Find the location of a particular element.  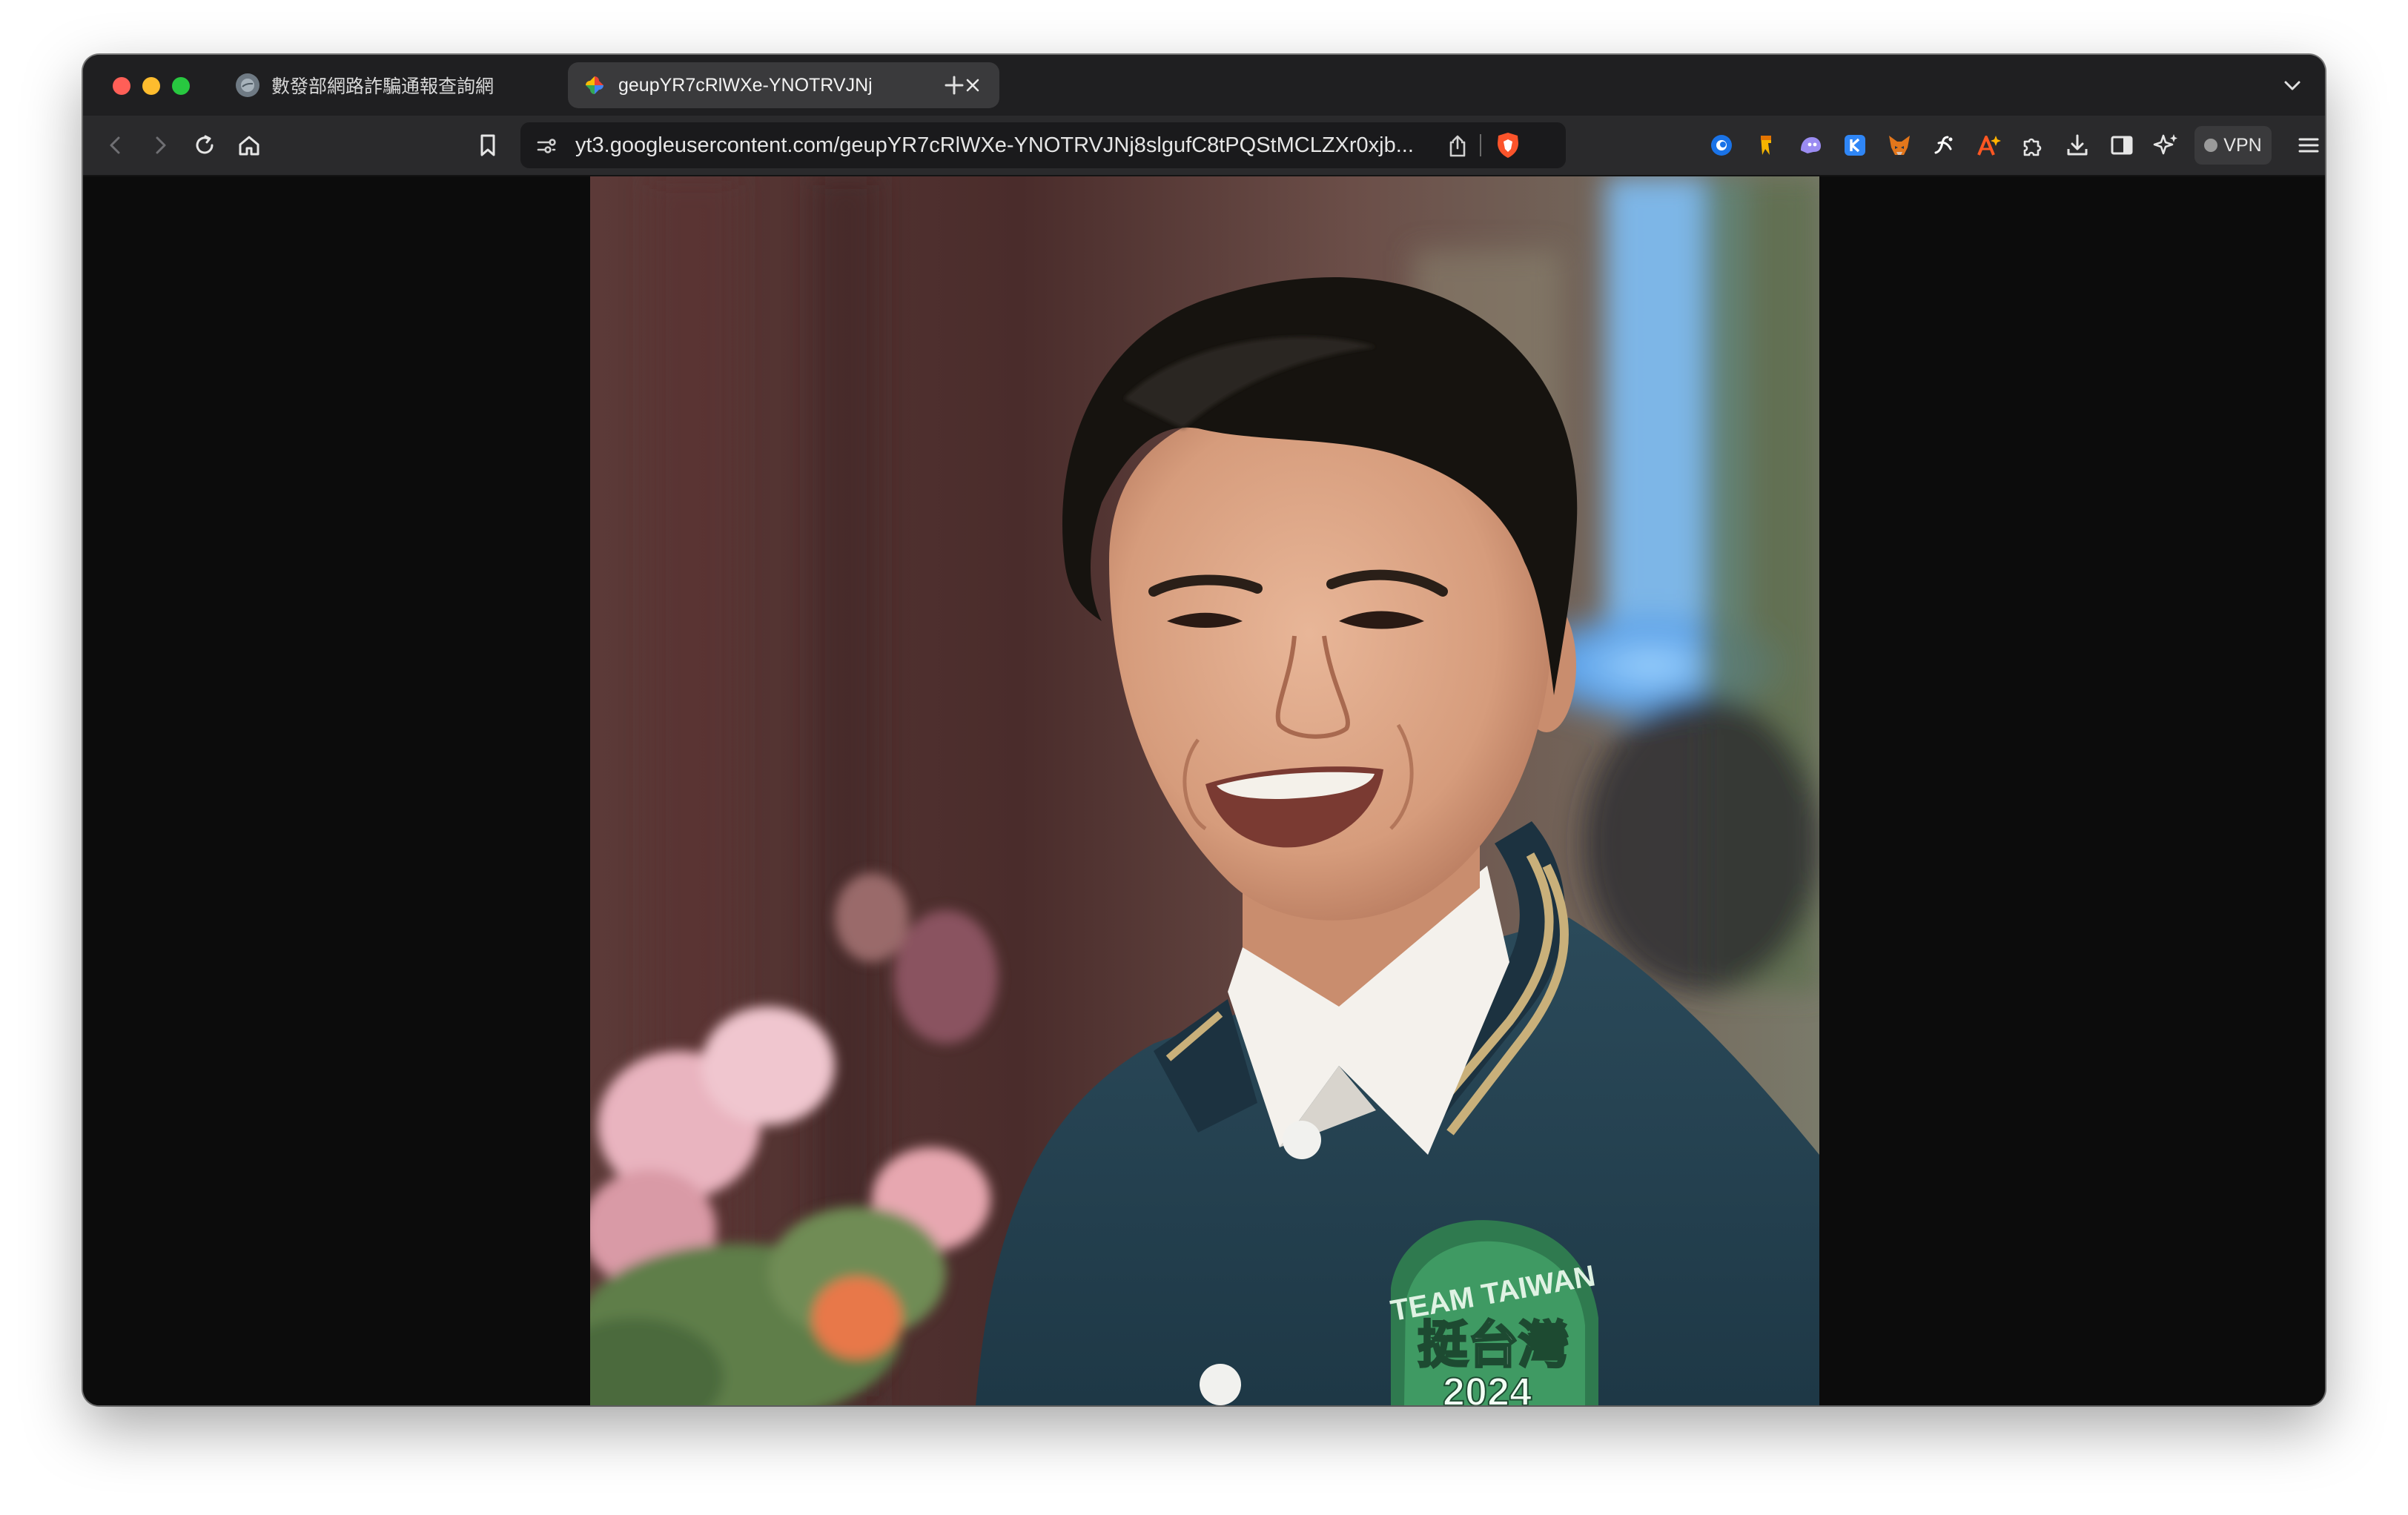

tab-title: geupYR7cRlWXe-YNOTRVJNj is located at coordinates (745, 85).